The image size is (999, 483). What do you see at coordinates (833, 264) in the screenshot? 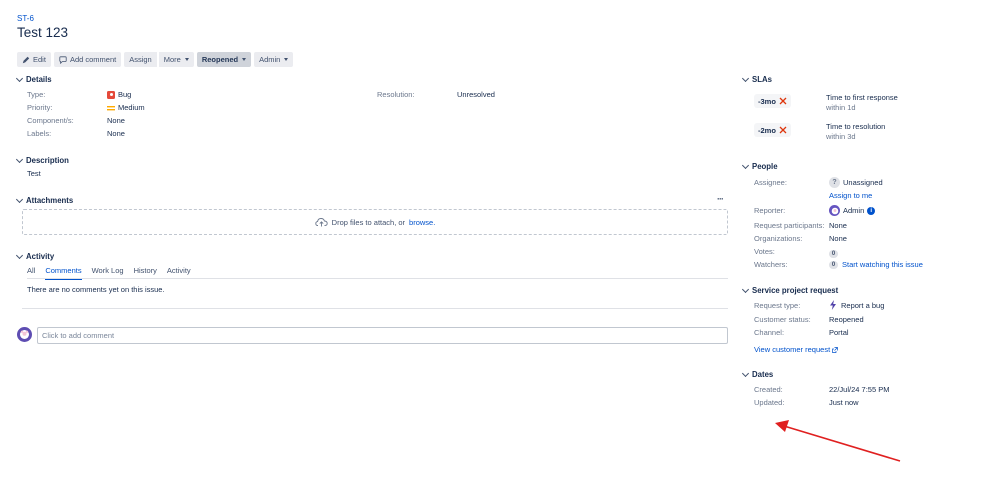
I see `watchers-badge: 0` at bounding box center [833, 264].